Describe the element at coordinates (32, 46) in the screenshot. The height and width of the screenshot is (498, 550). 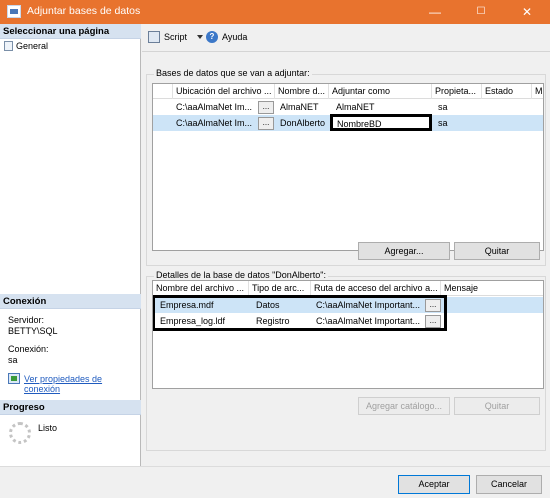
I see `page-item-label: General` at that location.